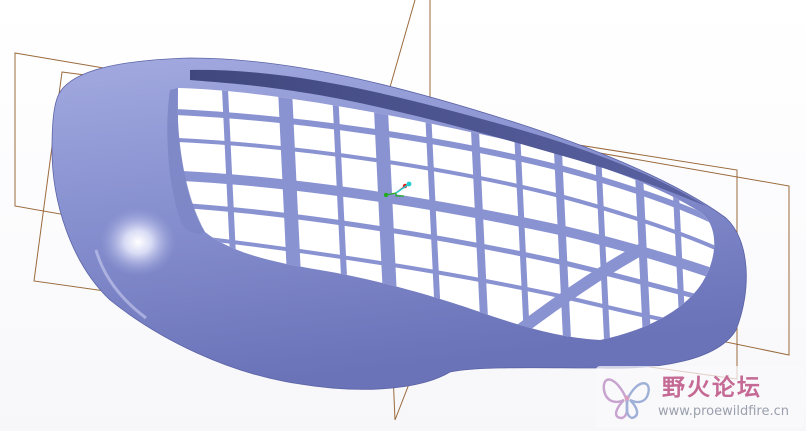 This screenshot has width=806, height=431. What do you see at coordinates (723, 411) in the screenshot?
I see `watermark-url: www.proewildfire.cn` at bounding box center [723, 411].